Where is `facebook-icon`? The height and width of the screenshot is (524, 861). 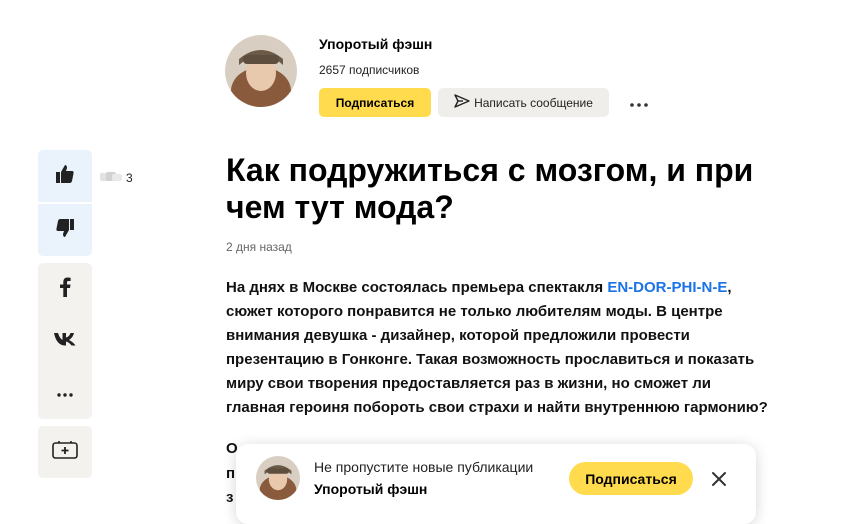 facebook-icon is located at coordinates (65, 289).